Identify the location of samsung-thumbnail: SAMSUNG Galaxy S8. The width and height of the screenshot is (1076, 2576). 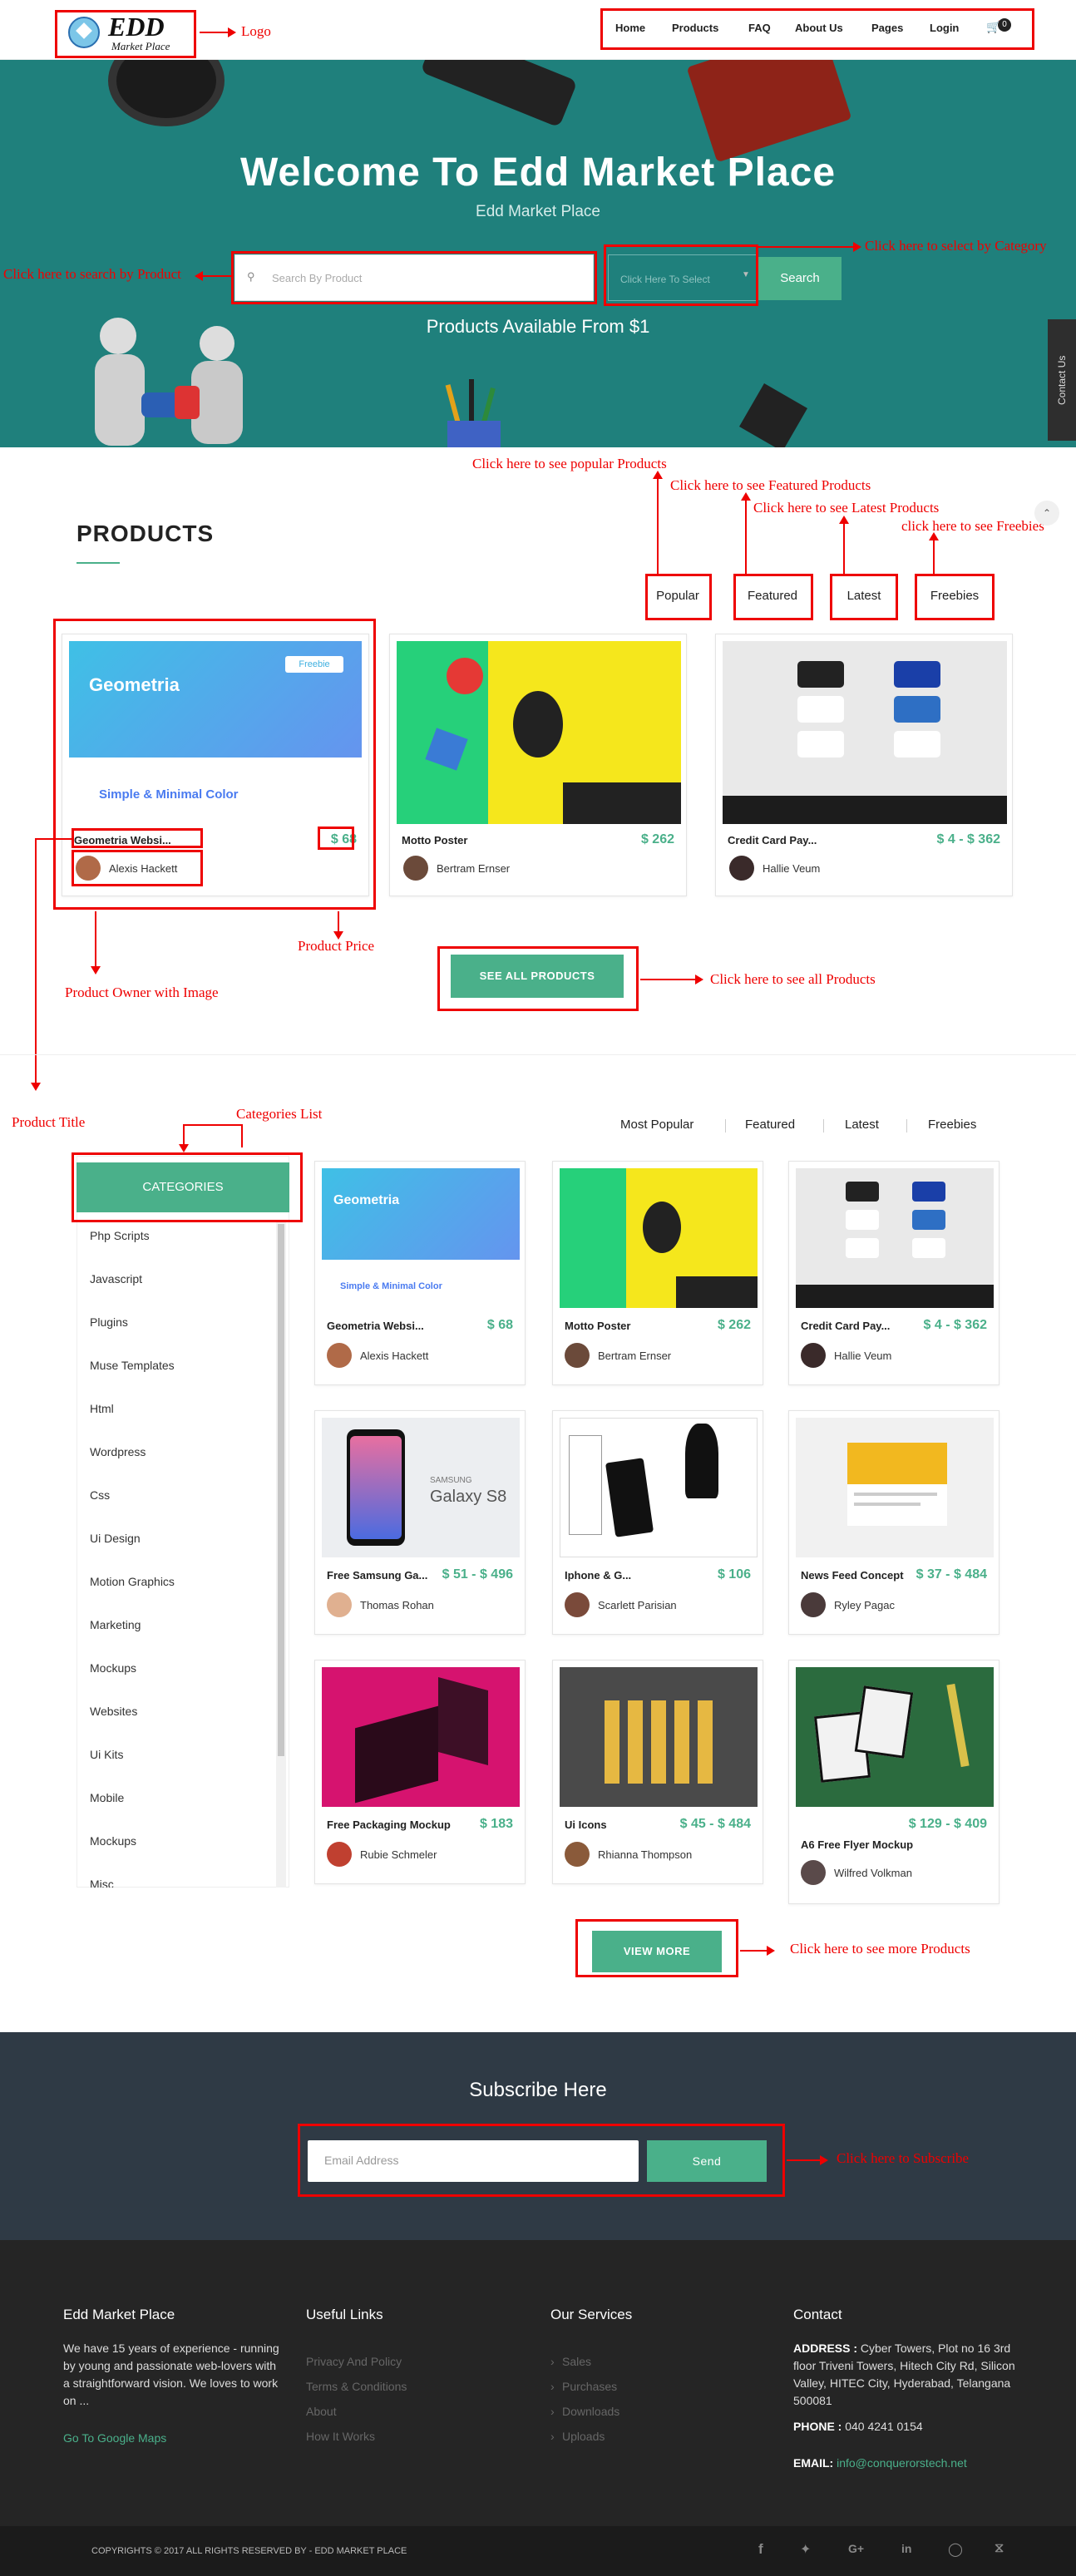
(421, 1487).